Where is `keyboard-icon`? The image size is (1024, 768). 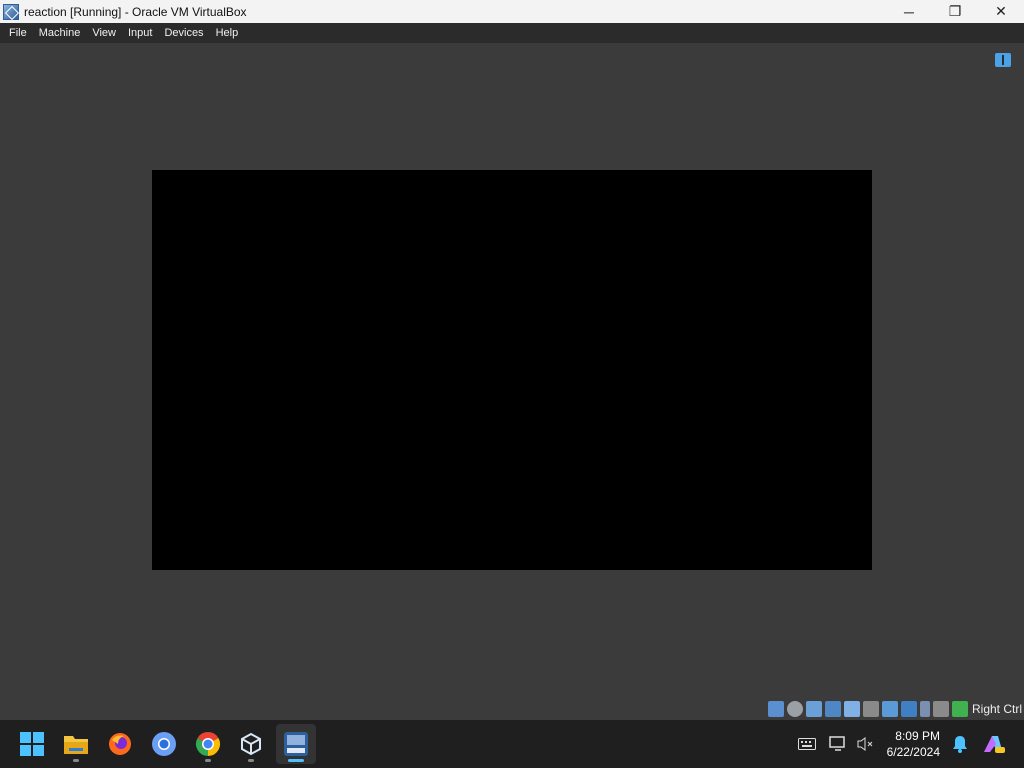
keyboard-icon is located at coordinates (807, 744).